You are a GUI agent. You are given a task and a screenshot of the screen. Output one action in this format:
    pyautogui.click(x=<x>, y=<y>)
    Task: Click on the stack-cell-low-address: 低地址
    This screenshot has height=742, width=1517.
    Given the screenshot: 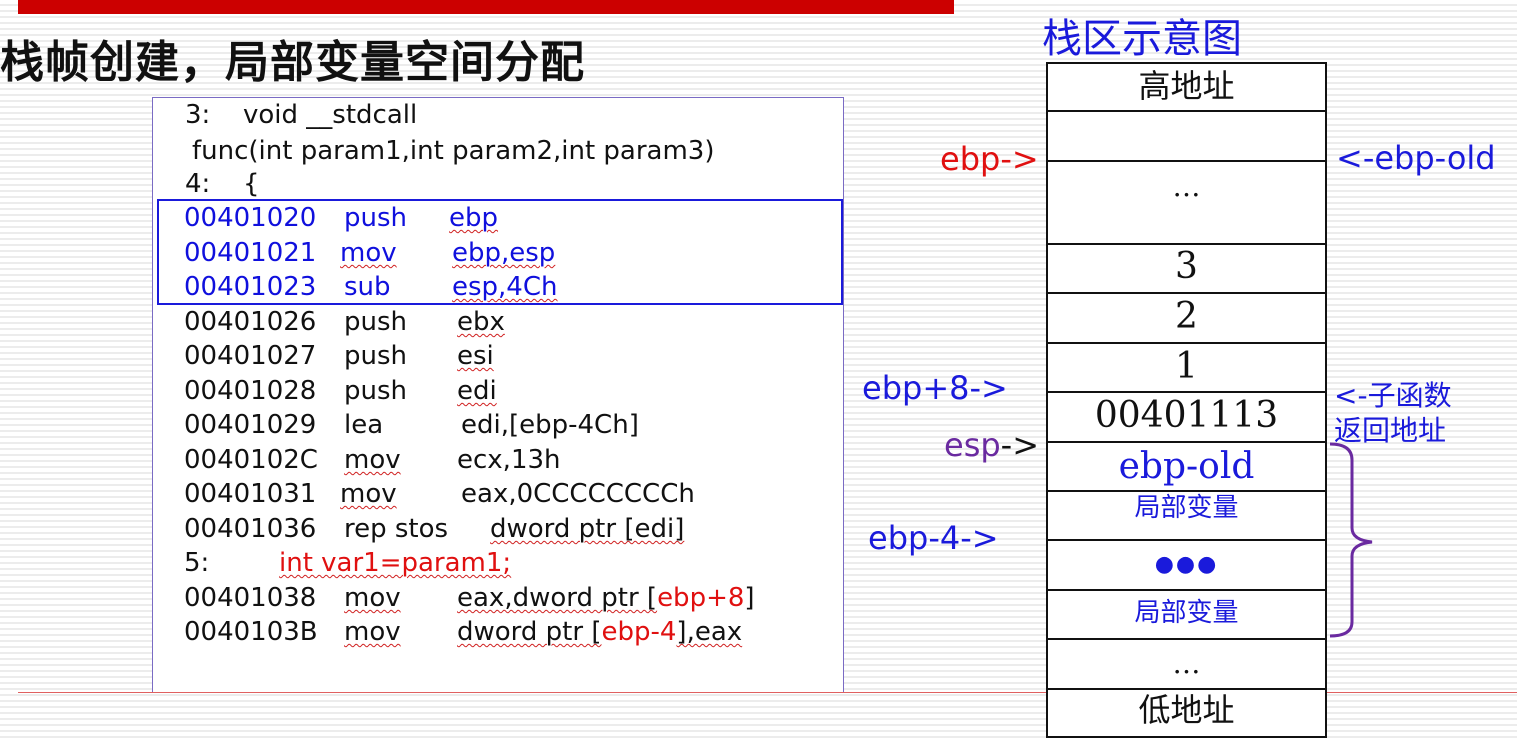 What is the action you would take?
    pyautogui.click(x=1186, y=710)
    